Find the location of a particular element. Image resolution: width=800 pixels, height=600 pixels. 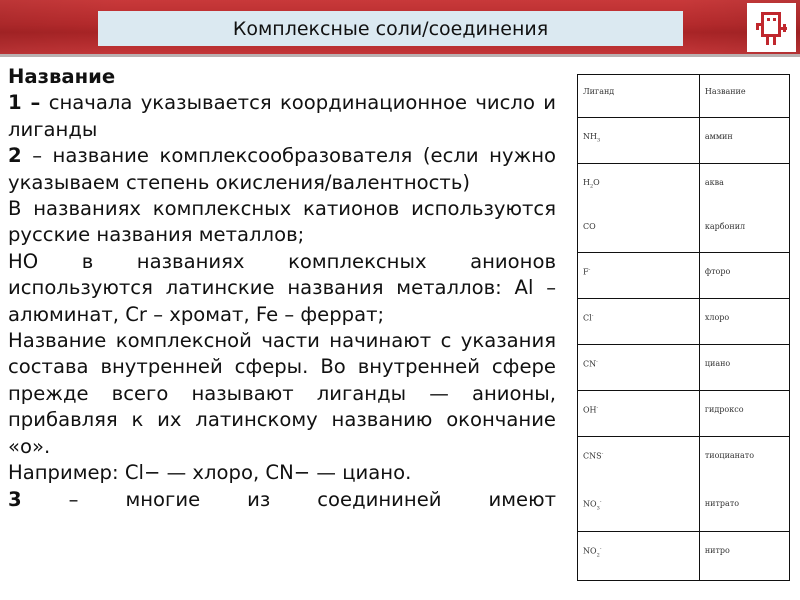

logo-box is located at coordinates (771, 27).